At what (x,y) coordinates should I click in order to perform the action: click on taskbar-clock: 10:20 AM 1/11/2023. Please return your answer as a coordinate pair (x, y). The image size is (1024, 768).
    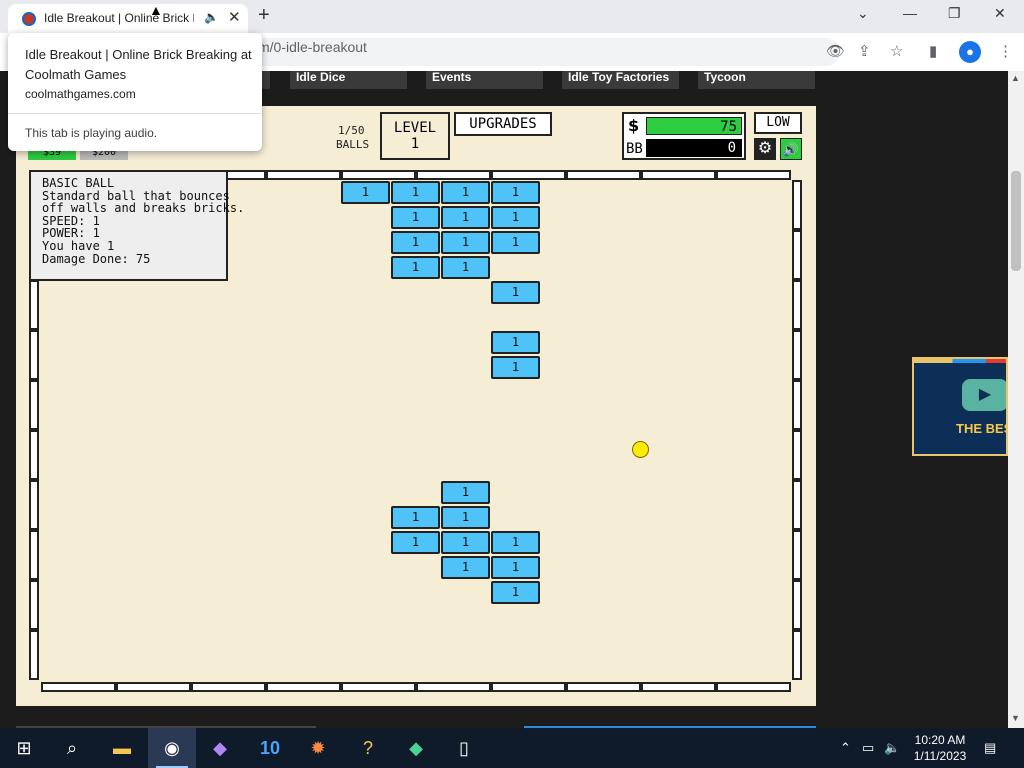
    Looking at the image, I should click on (940, 748).